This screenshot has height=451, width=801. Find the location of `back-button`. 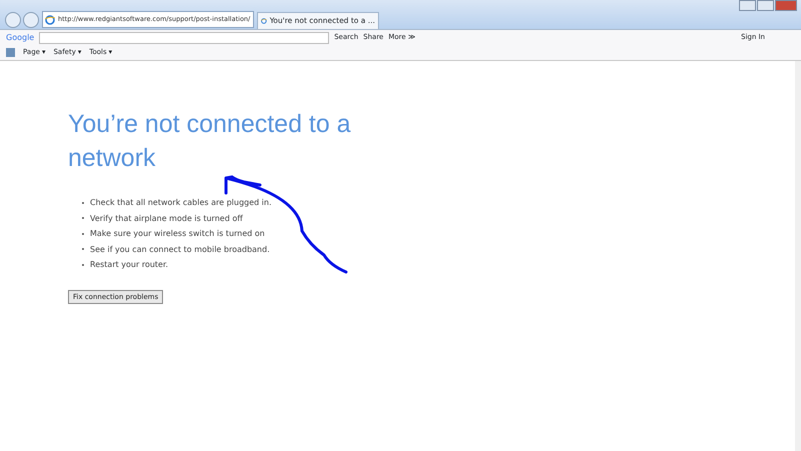

back-button is located at coordinates (13, 20).